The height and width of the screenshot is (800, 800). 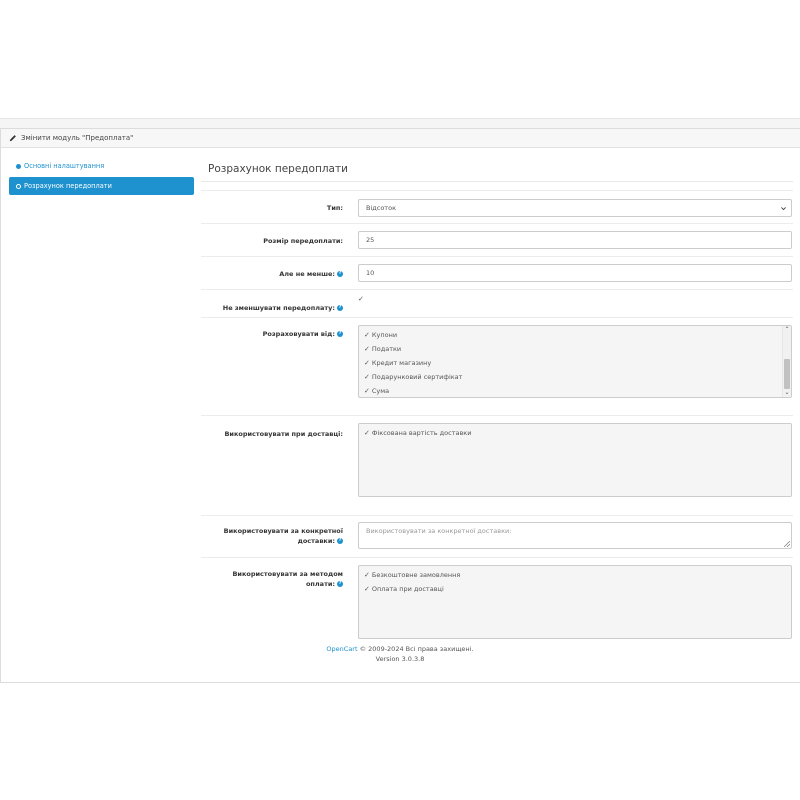 I want to click on payment-method-label: Використовувати за методом оплати:?, so click(x=273, y=579).